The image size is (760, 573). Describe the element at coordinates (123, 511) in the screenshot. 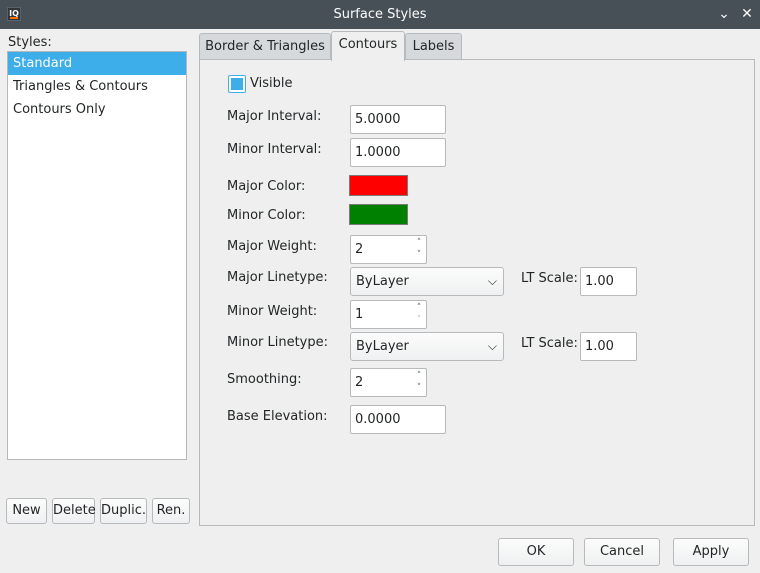

I see `duplicate-button: Duplic.` at that location.